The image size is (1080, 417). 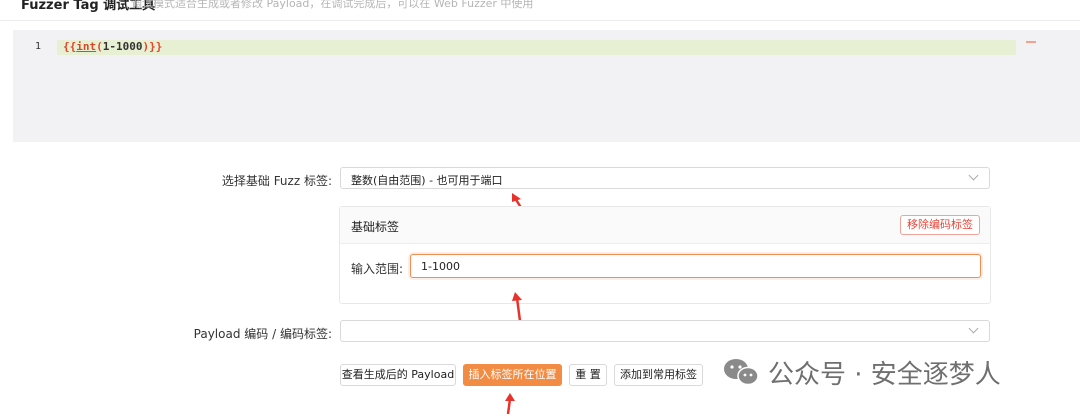 What do you see at coordinates (38, 46) in the screenshot?
I see `line-number: 1` at bounding box center [38, 46].